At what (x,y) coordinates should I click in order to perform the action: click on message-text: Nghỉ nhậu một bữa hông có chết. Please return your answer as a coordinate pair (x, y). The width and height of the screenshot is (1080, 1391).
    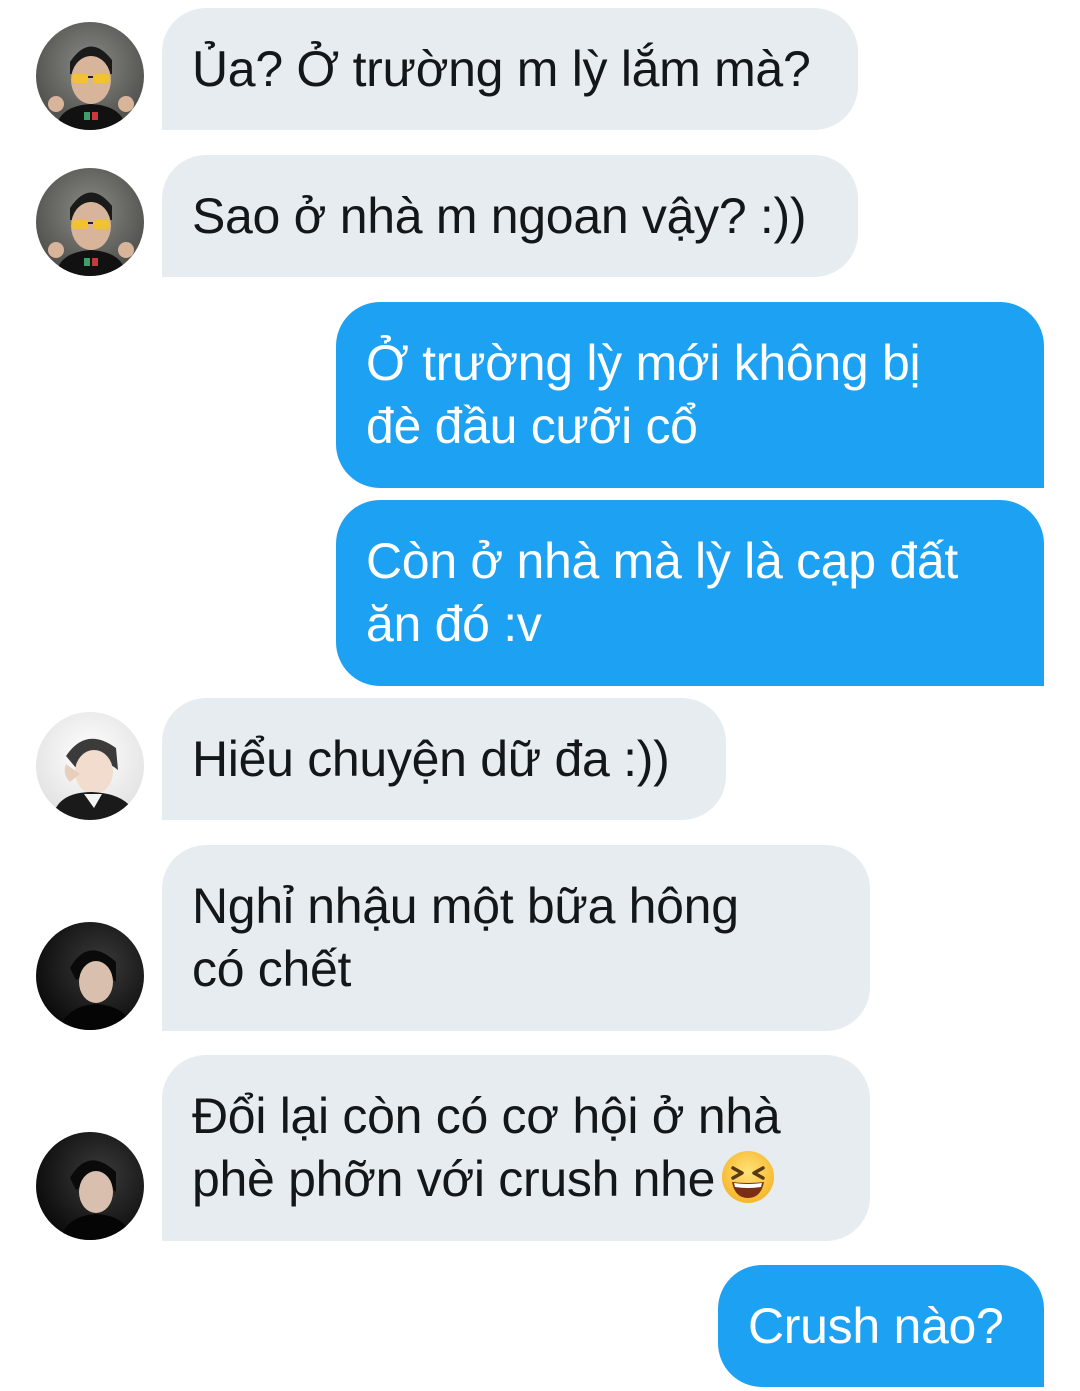
    Looking at the image, I should click on (465, 937).